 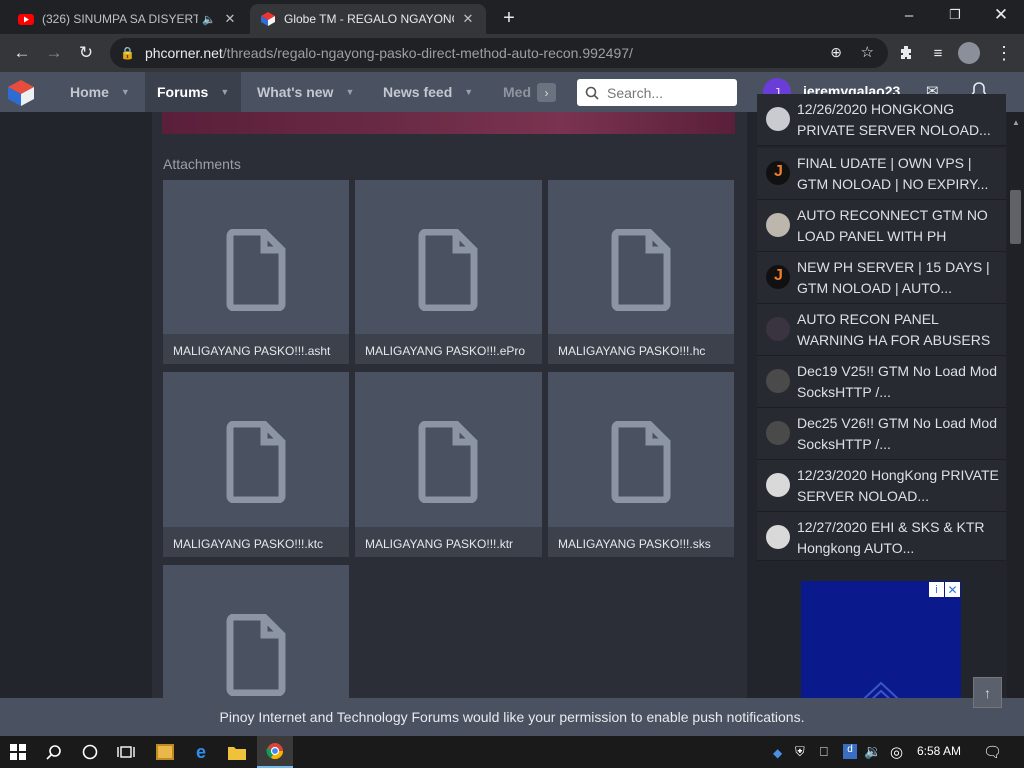 I want to click on nav-media-label: Med, so click(x=517, y=92).